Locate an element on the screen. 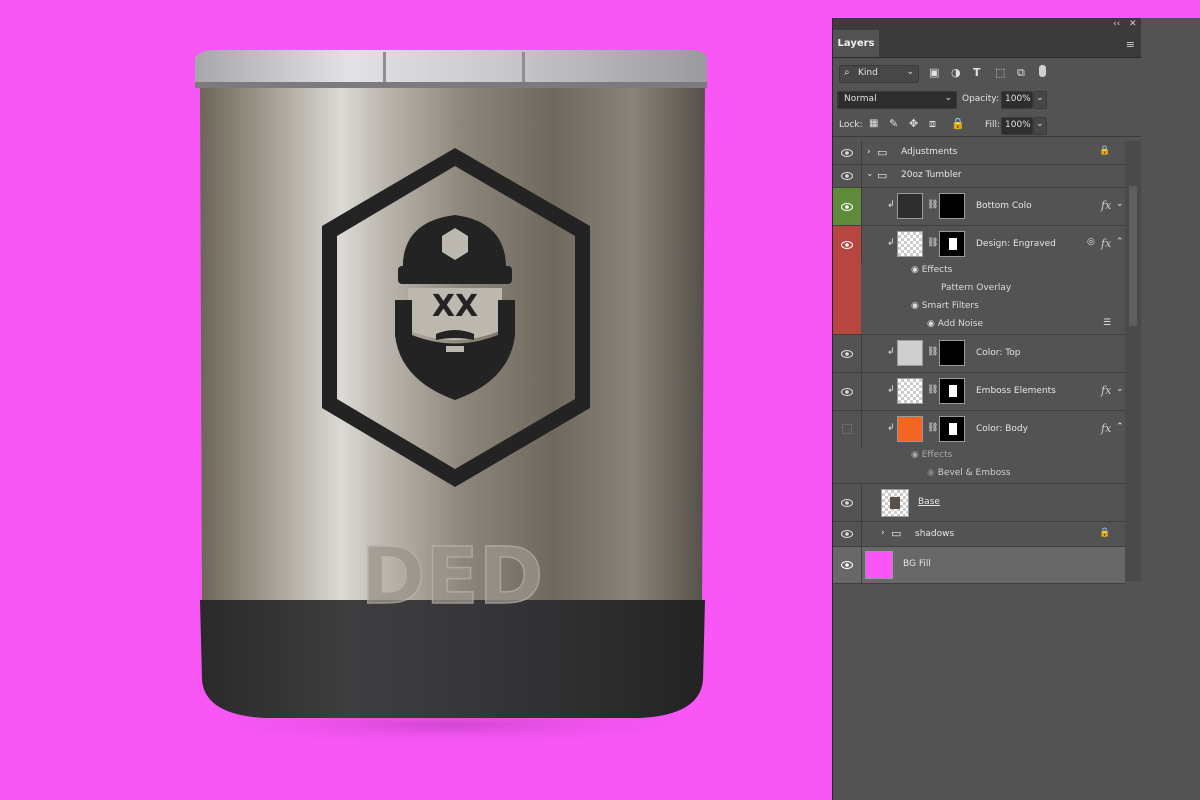 The image size is (1200, 800). effects-row-2: ◉ Effects is located at coordinates (931, 455).